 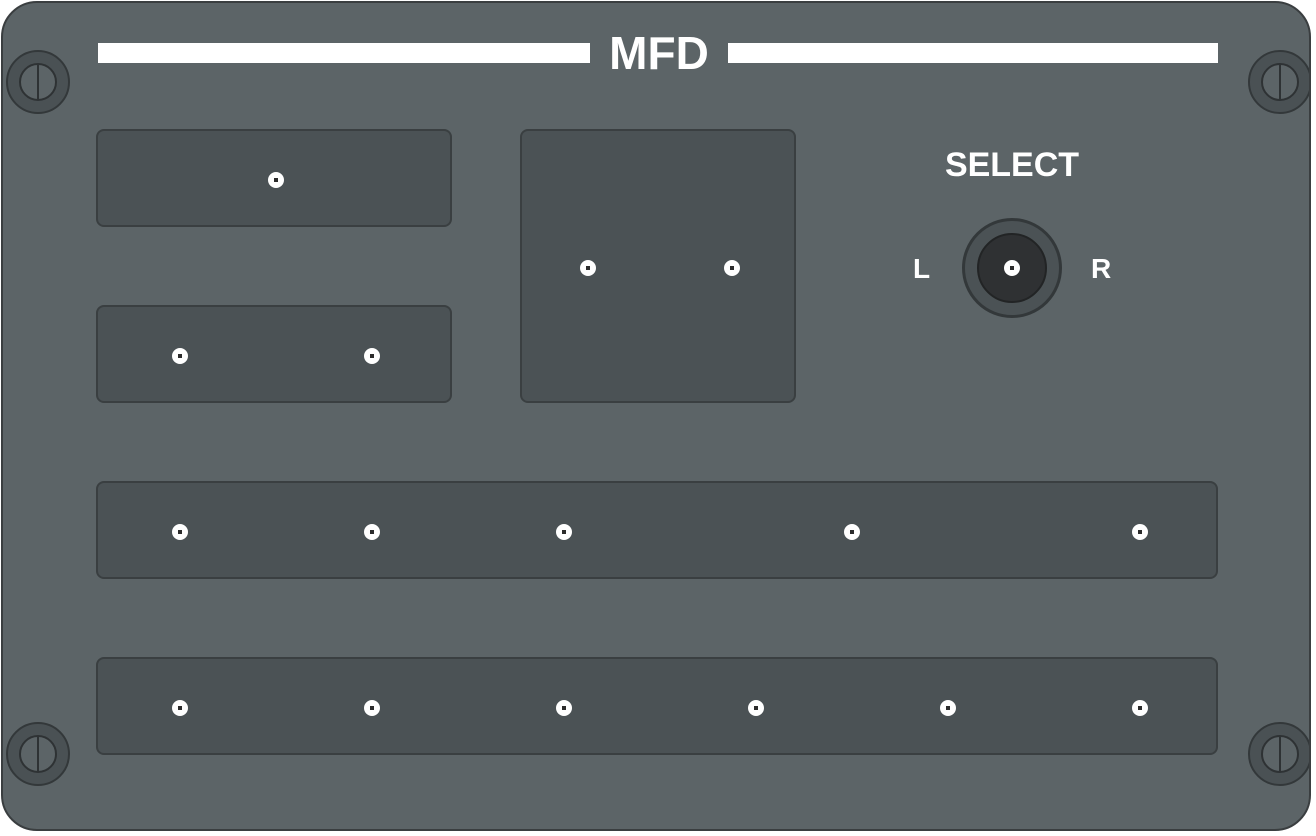 I want to click on screw-top-right-icon, so click(x=1278, y=82).